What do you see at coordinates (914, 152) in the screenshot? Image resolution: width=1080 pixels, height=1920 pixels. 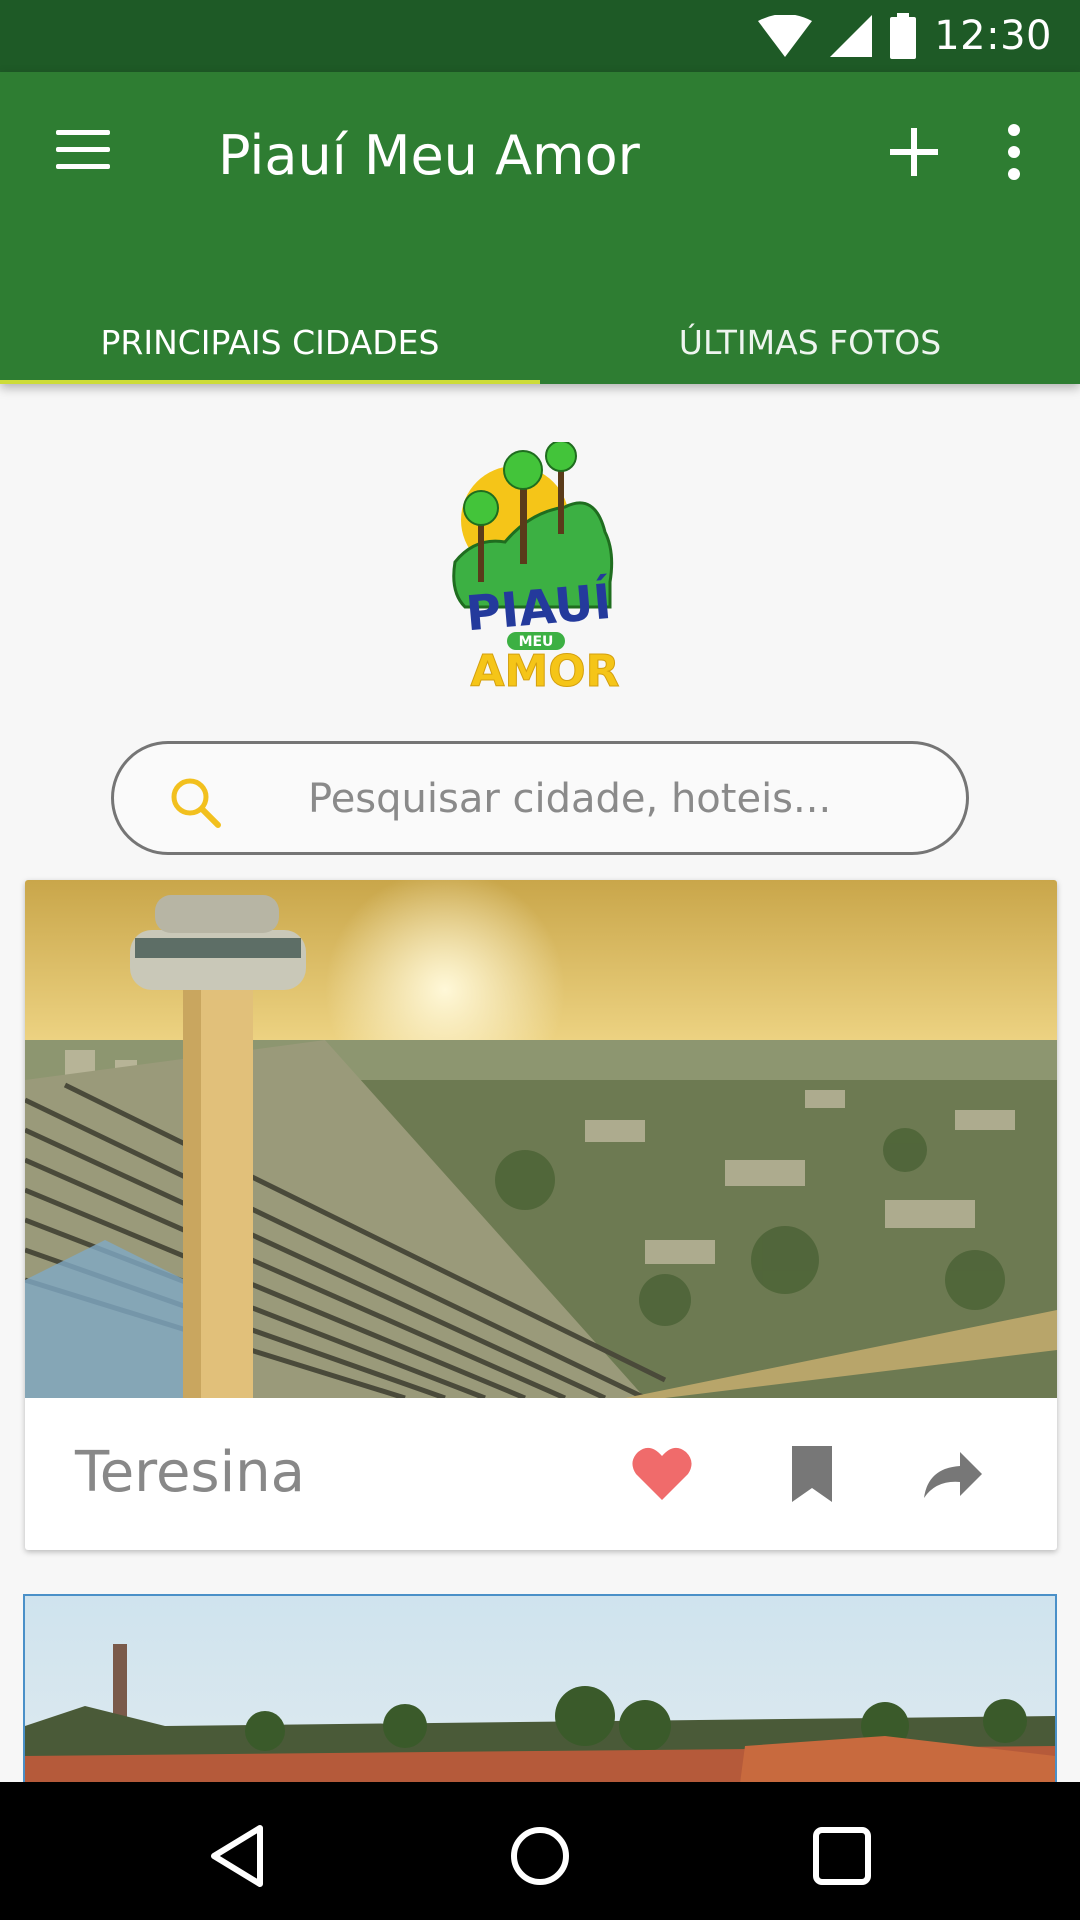 I see `plus-icon` at bounding box center [914, 152].